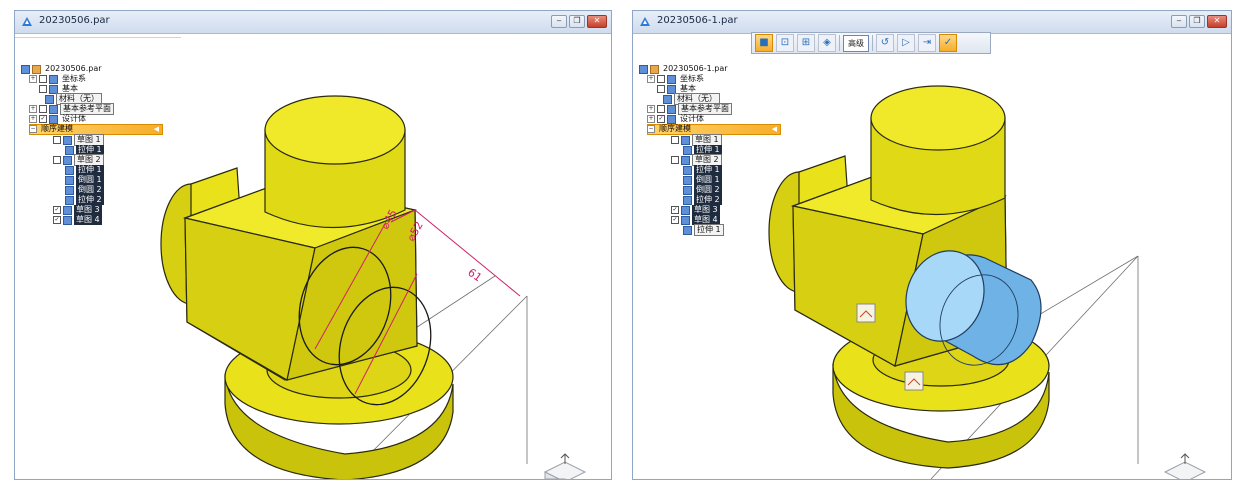 Image resolution: width=1244 pixels, height=484 pixels. Describe the element at coordinates (667, 99) in the screenshot. I see `material-icon` at that location.